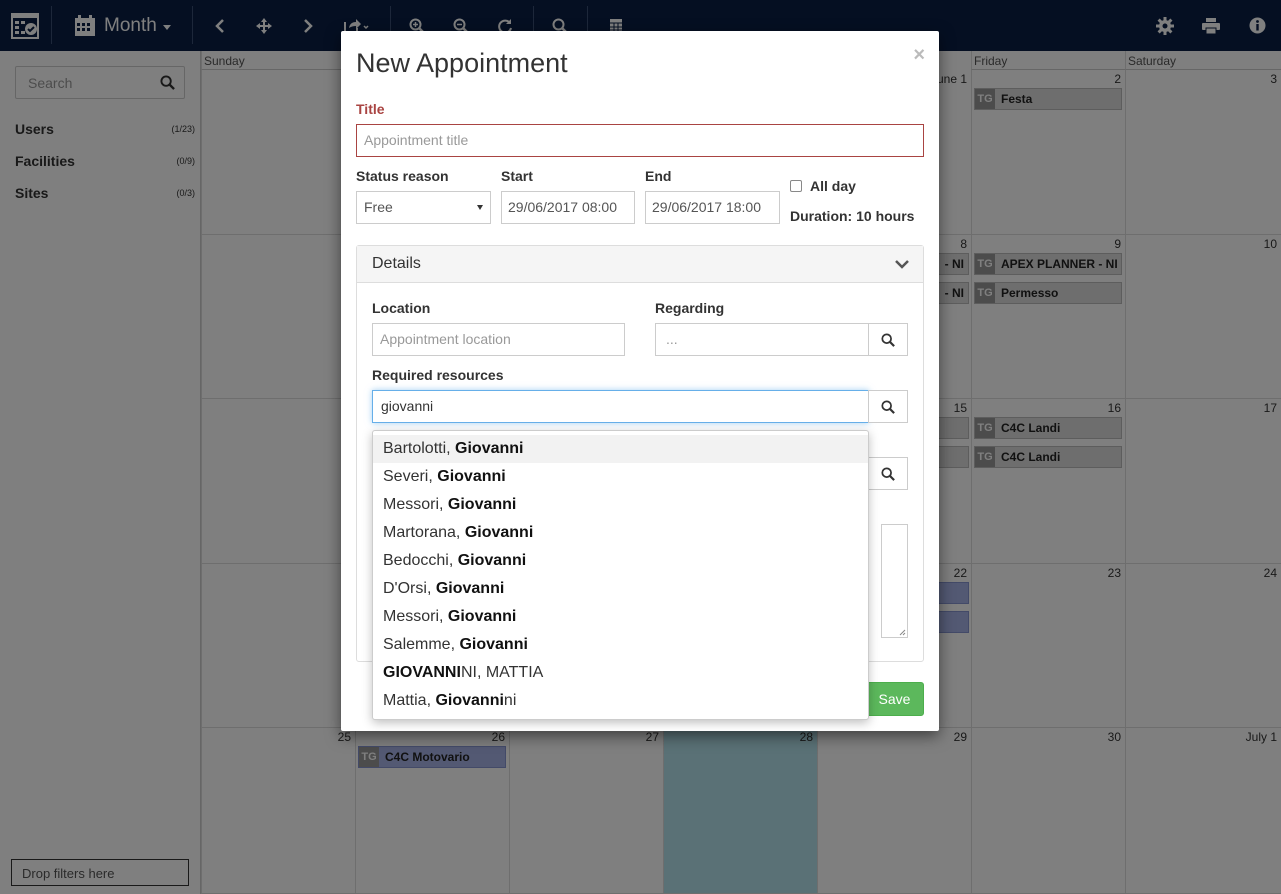 Image resolution: width=1281 pixels, height=894 pixels. Describe the element at coordinates (416, 140) in the screenshot. I see `title-placeholder: Appointment title` at that location.